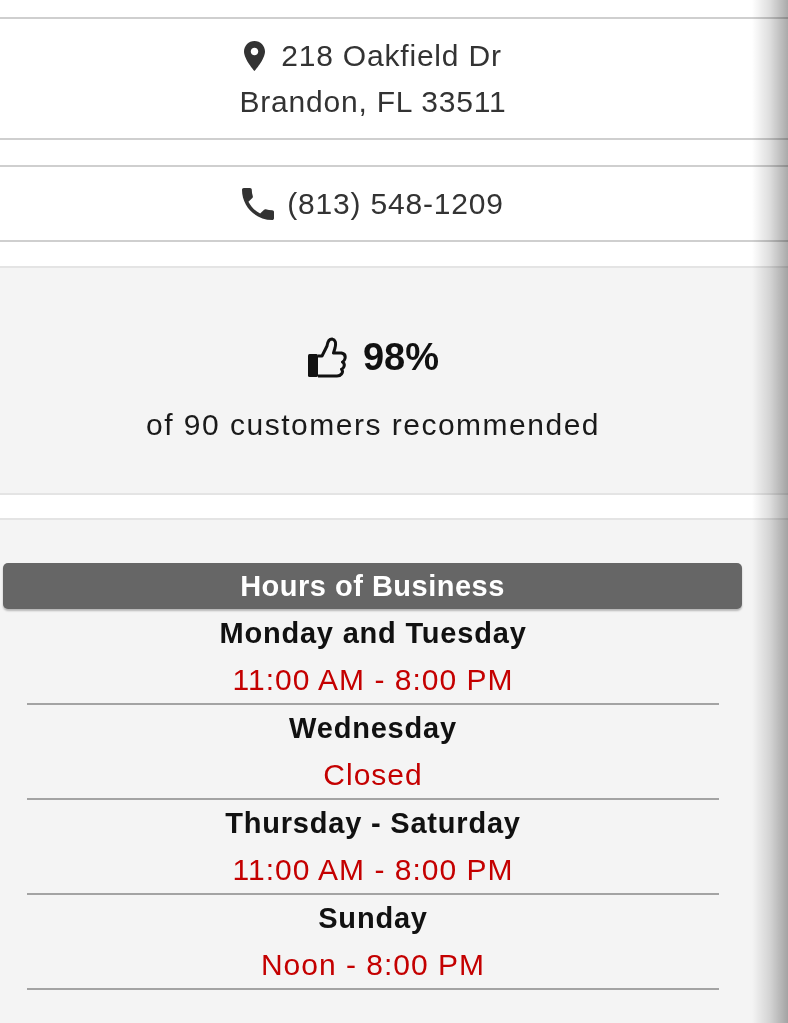 The image size is (788, 1023). I want to click on phone-number: (813) 548-1209, so click(395, 203).